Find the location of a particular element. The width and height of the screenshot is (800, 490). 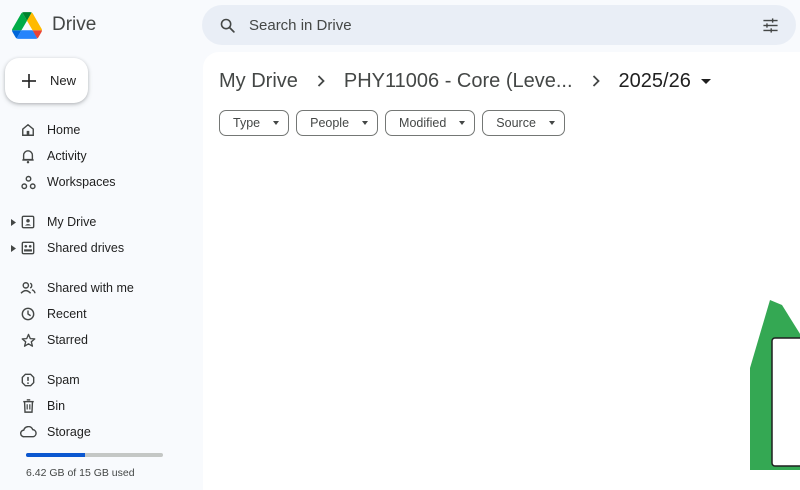

sidebar-item-label: Shared drives is located at coordinates (86, 248).